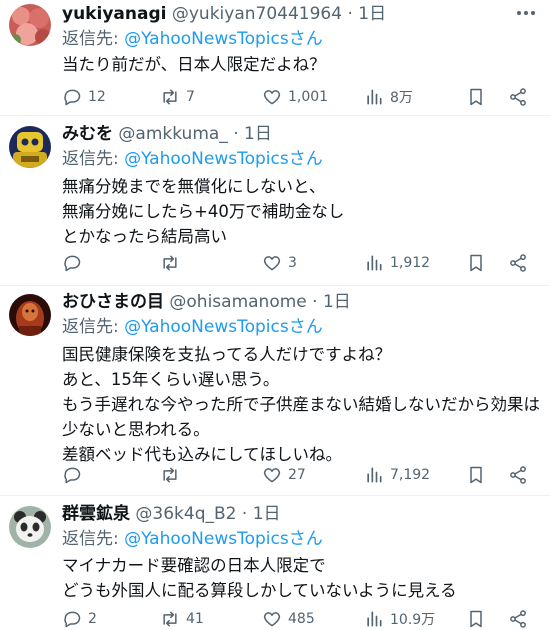 The height and width of the screenshot is (630, 550). Describe the element at coordinates (292, 263) in the screenshot. I see `like-count: 3` at that location.